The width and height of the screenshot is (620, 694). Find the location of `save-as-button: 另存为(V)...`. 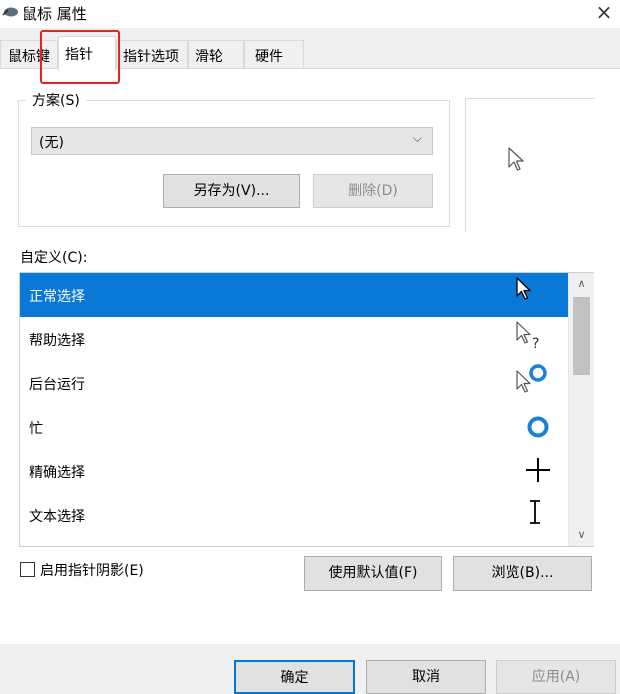

save-as-button: 另存为(V)... is located at coordinates (231, 191).